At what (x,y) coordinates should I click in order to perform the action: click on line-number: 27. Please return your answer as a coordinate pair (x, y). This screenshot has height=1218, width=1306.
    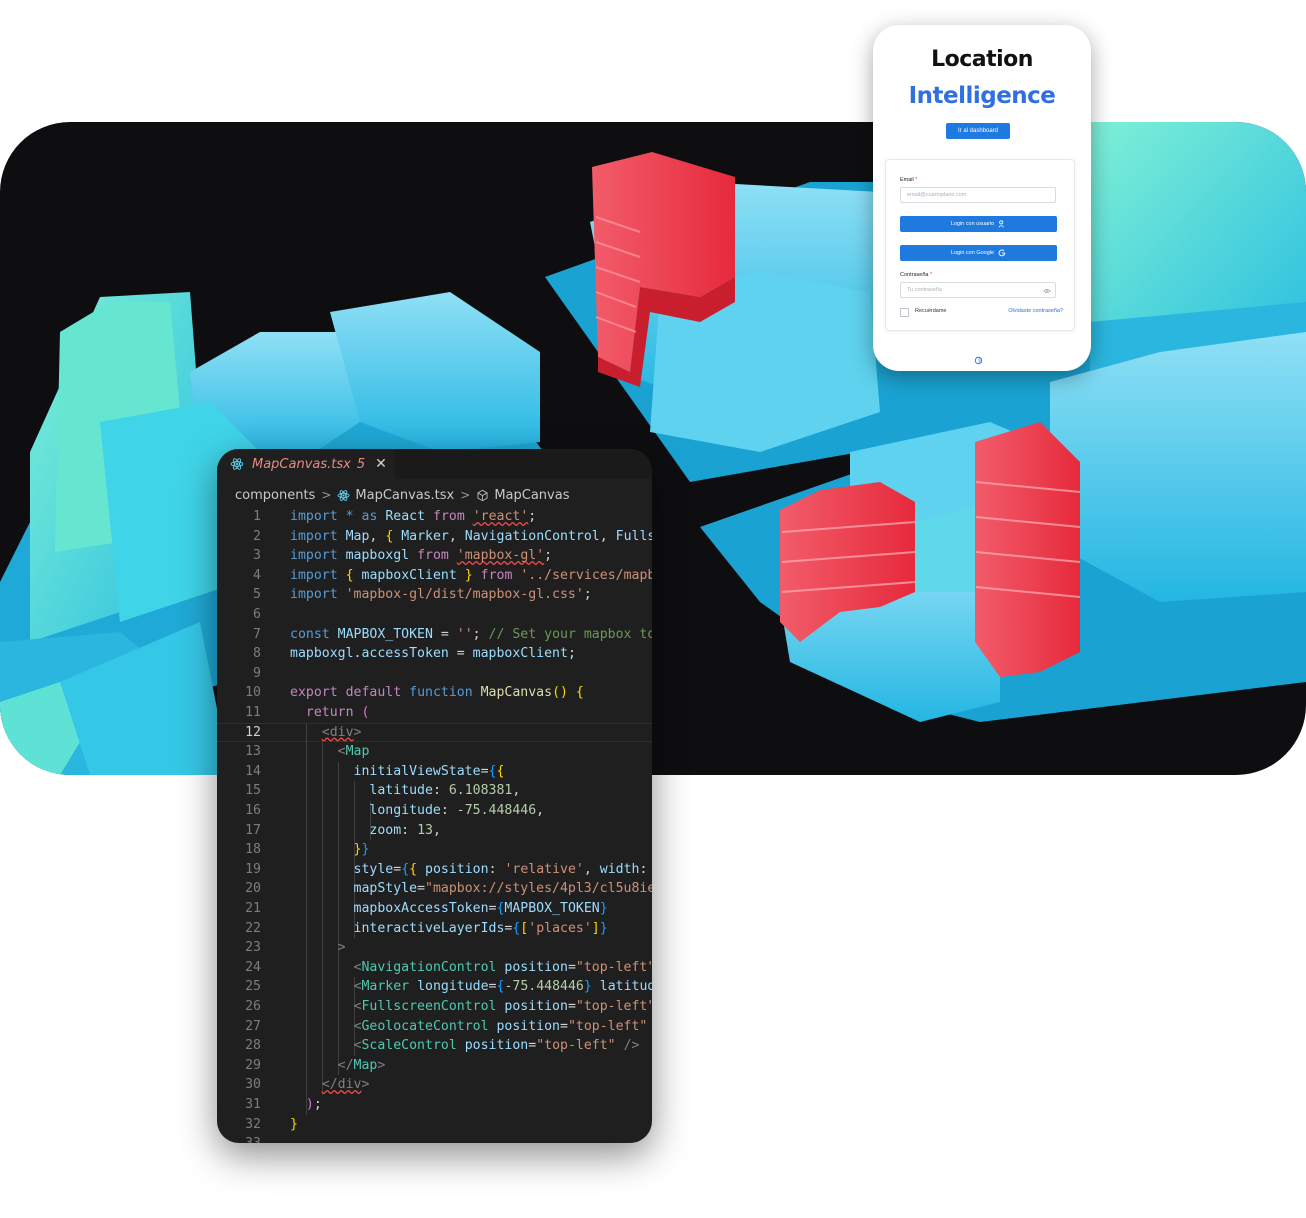
    Looking at the image, I should click on (253, 1026).